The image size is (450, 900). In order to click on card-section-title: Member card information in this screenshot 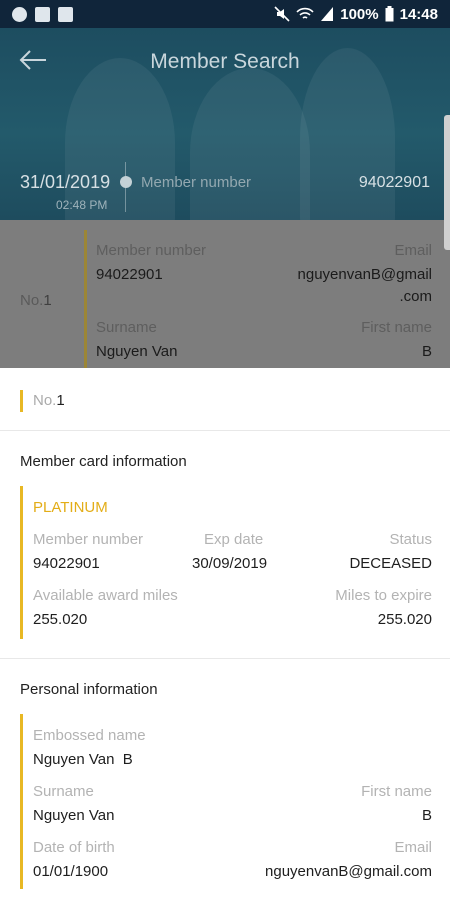, I will do `click(103, 461)`.